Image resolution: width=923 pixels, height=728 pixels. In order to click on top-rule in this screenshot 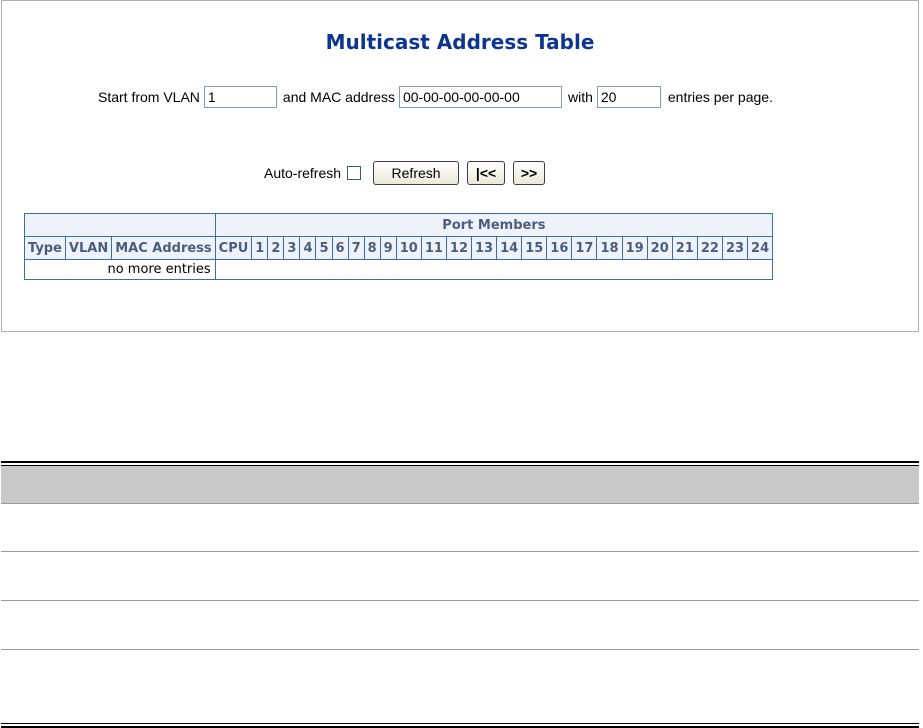, I will do `click(460, 462)`.